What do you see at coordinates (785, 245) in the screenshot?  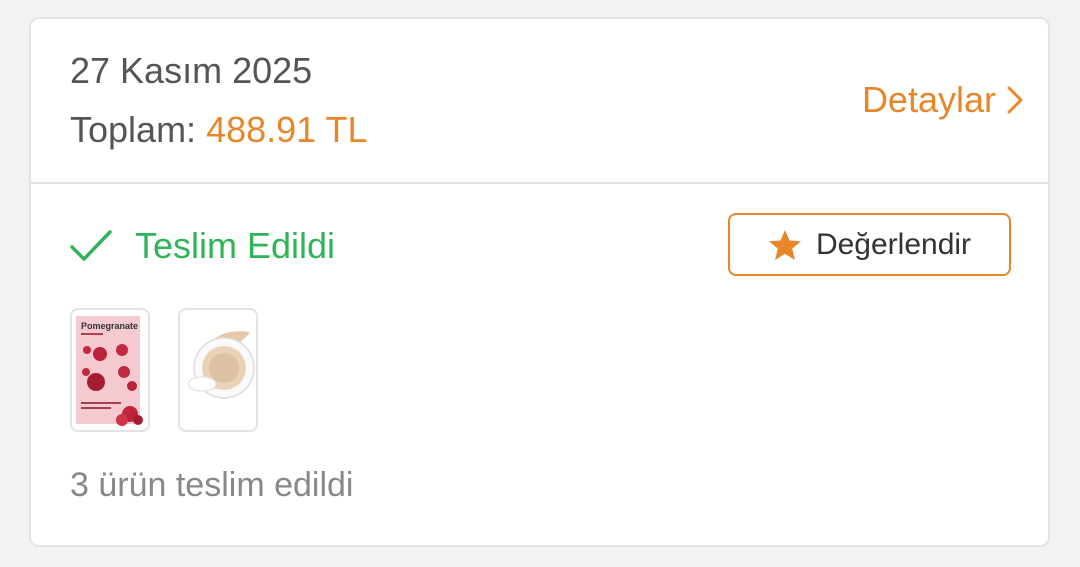 I see `star-icon` at bounding box center [785, 245].